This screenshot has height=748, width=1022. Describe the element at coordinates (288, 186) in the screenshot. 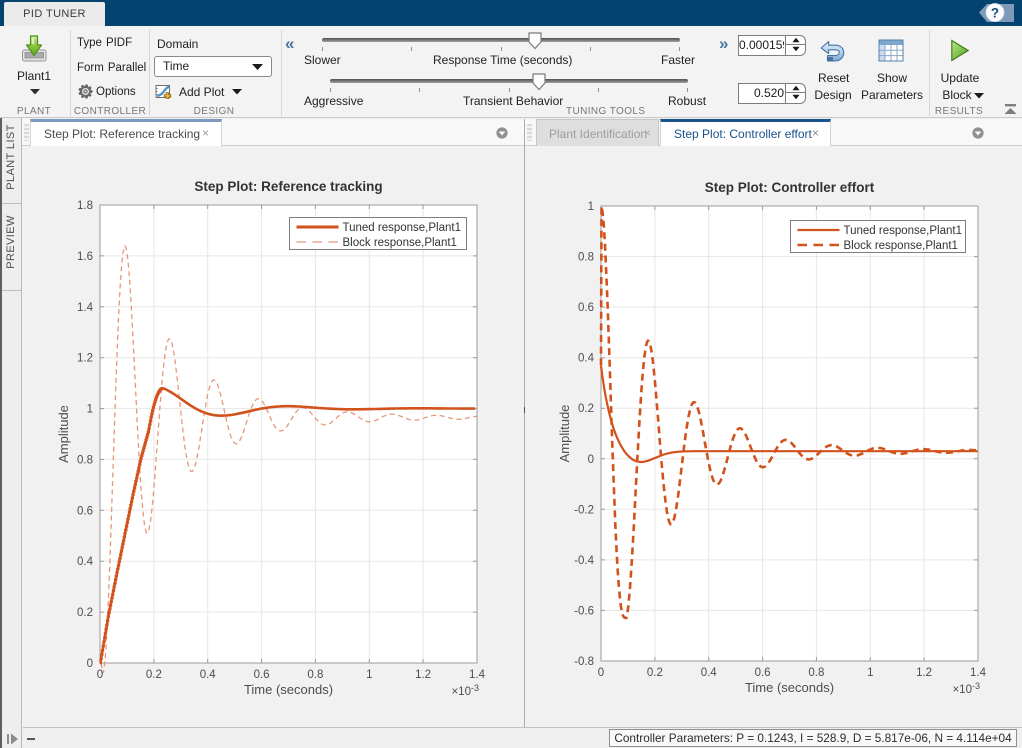

I see `svg-text: Step Plot: Reference tracking` at that location.